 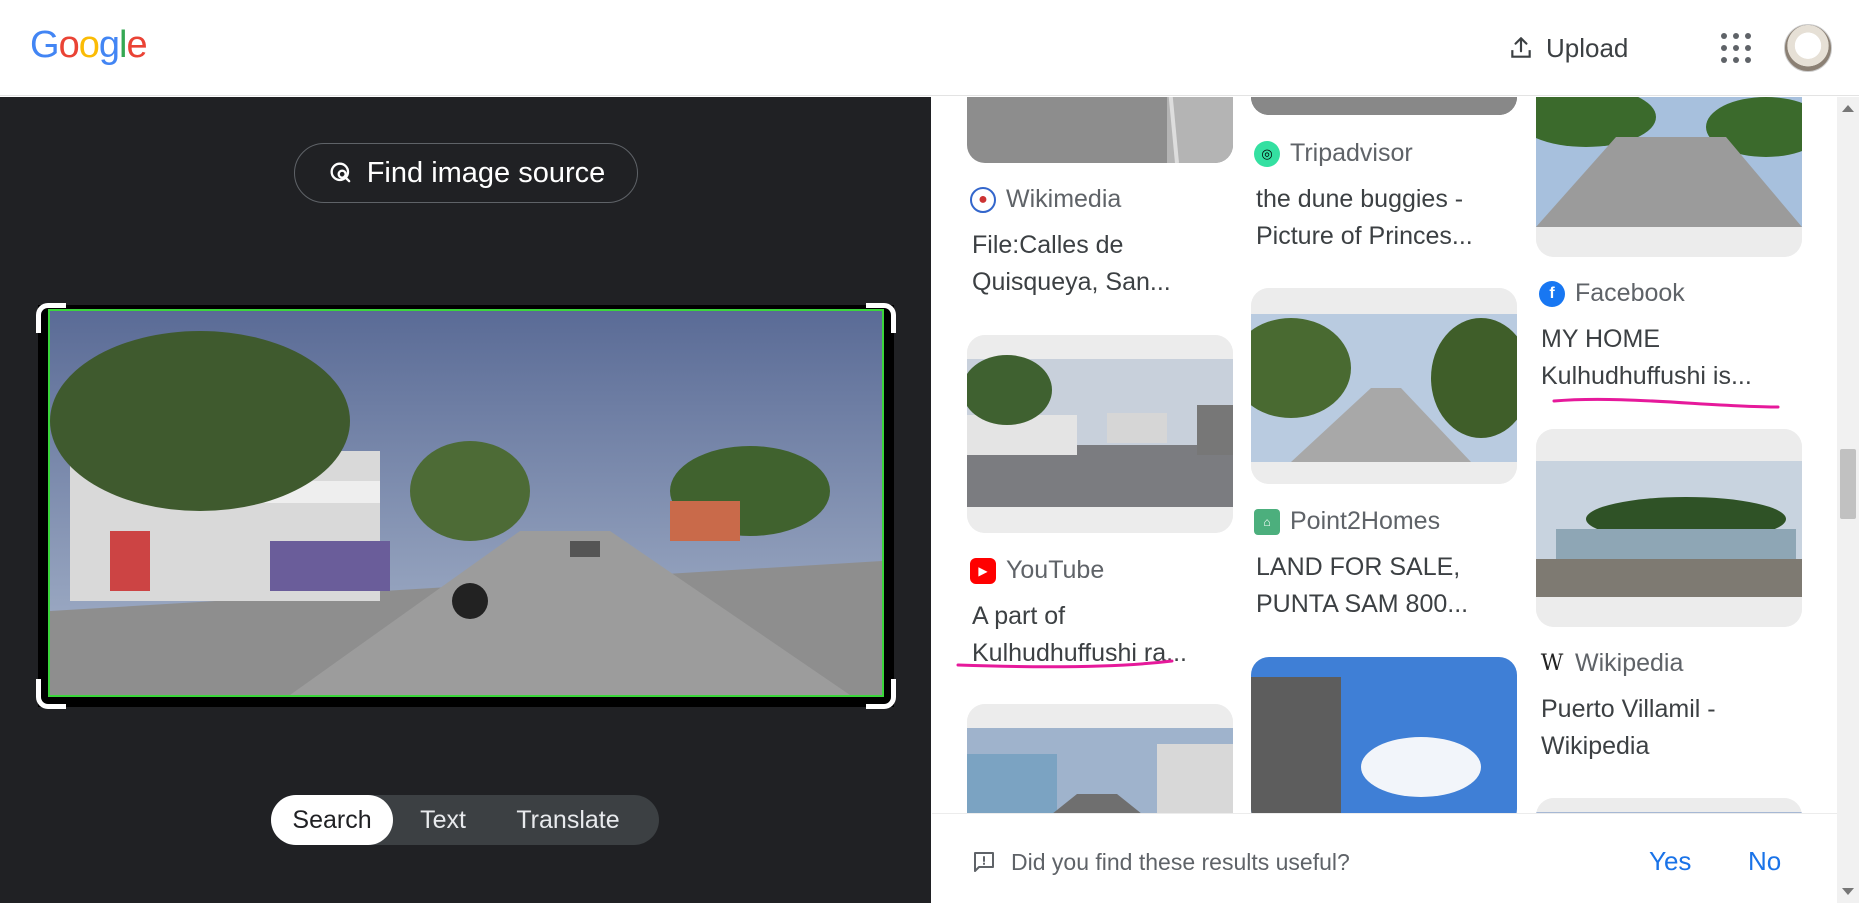 I want to click on find-source-label: Find image source, so click(x=486, y=172).